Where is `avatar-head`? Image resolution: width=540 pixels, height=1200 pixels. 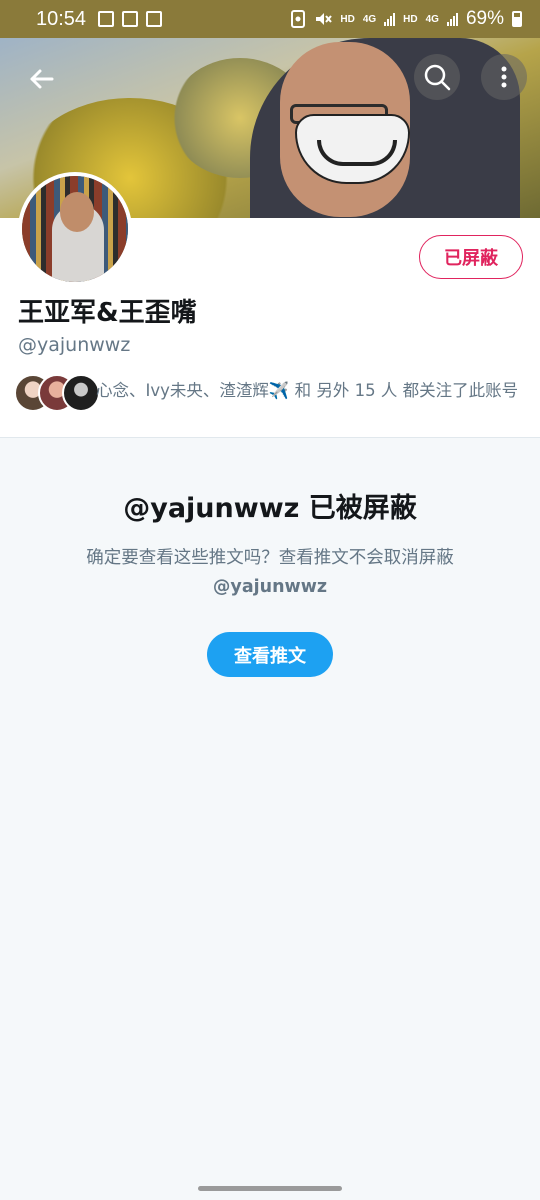 avatar-head is located at coordinates (77, 212).